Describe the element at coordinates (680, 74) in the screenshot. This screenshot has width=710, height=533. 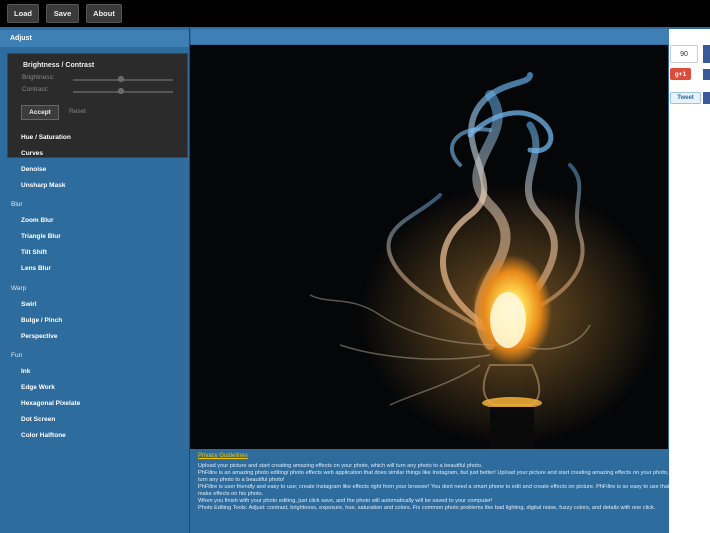
I see `google-plus-button: g+1` at that location.